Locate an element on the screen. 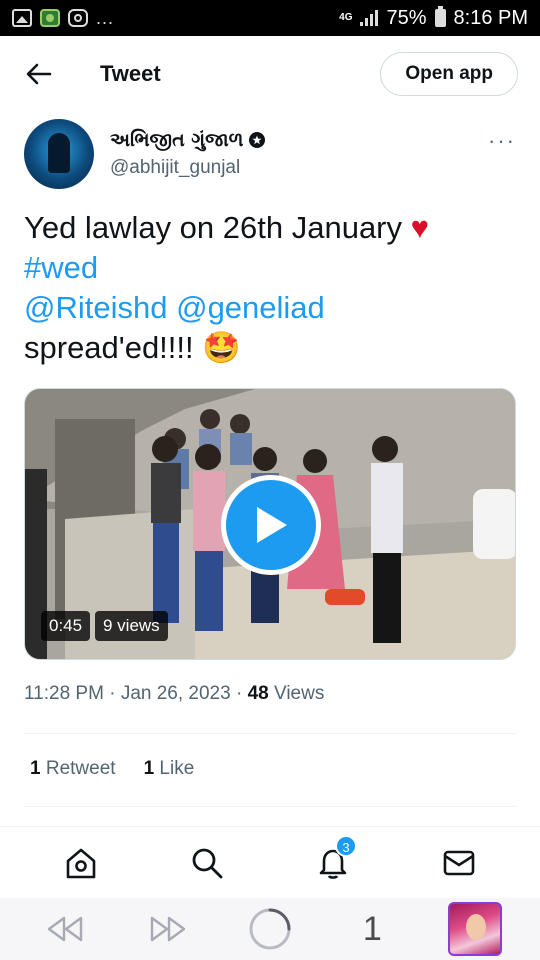 Image resolution: width=540 pixels, height=960 pixels. browser-back-button is located at coordinates (65, 929).